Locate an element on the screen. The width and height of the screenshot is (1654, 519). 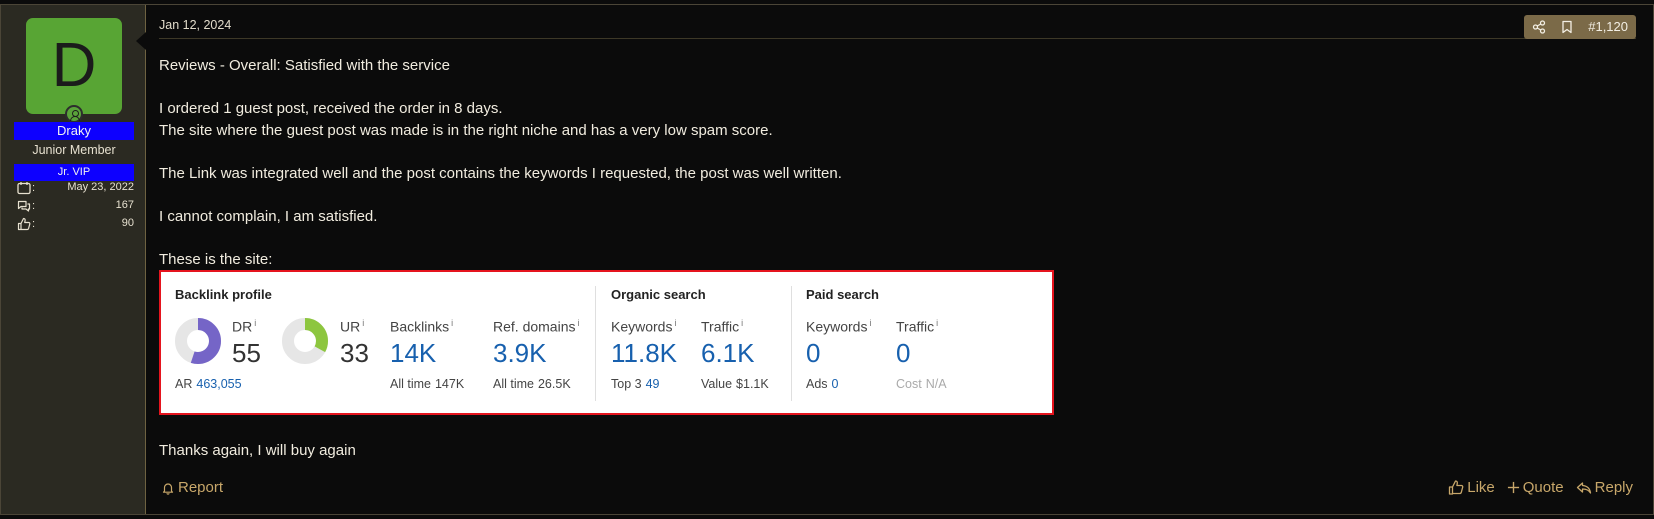
report-button: Report is located at coordinates (192, 487).